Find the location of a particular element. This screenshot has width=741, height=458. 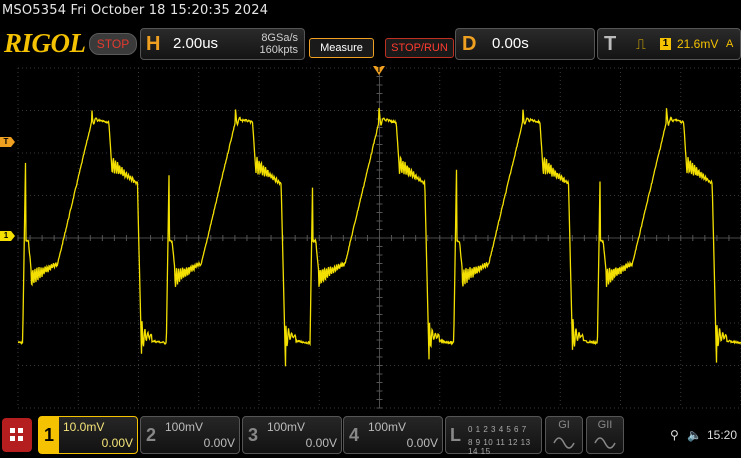

usb-icon: ⚲ is located at coordinates (674, 435).